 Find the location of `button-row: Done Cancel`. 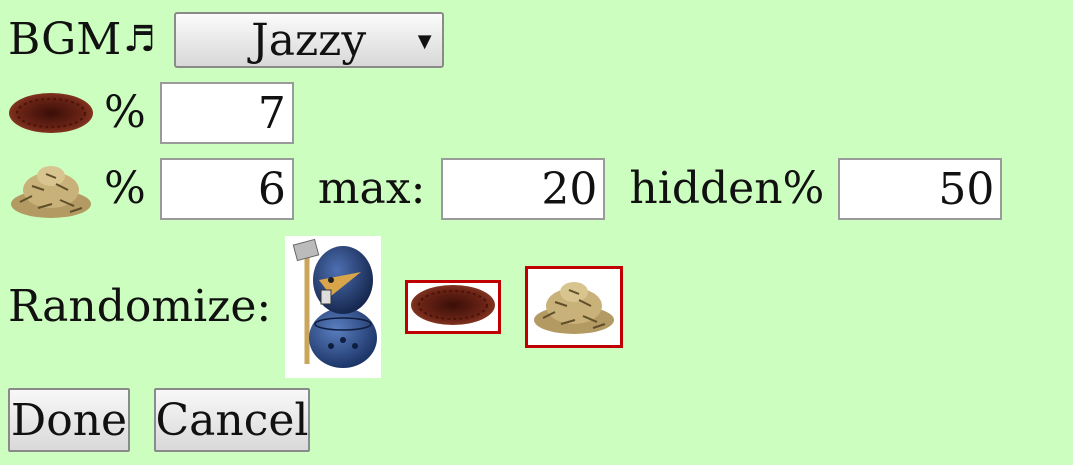

button-row: Done Cancel is located at coordinates (159, 420).